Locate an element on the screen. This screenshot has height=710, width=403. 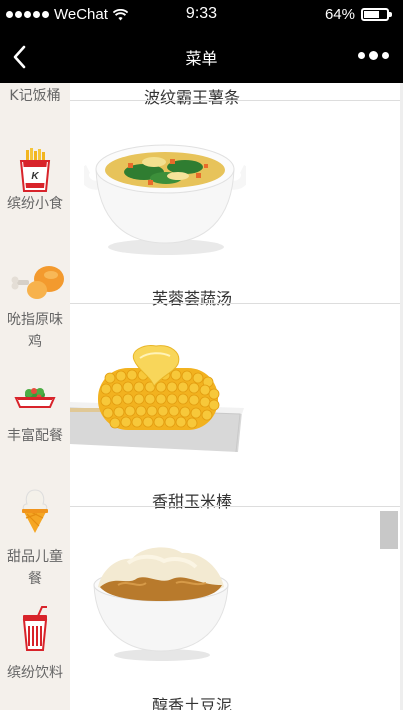
sidebar-item-snacks: K 缤纷小食 is located at coordinates (35, 181).